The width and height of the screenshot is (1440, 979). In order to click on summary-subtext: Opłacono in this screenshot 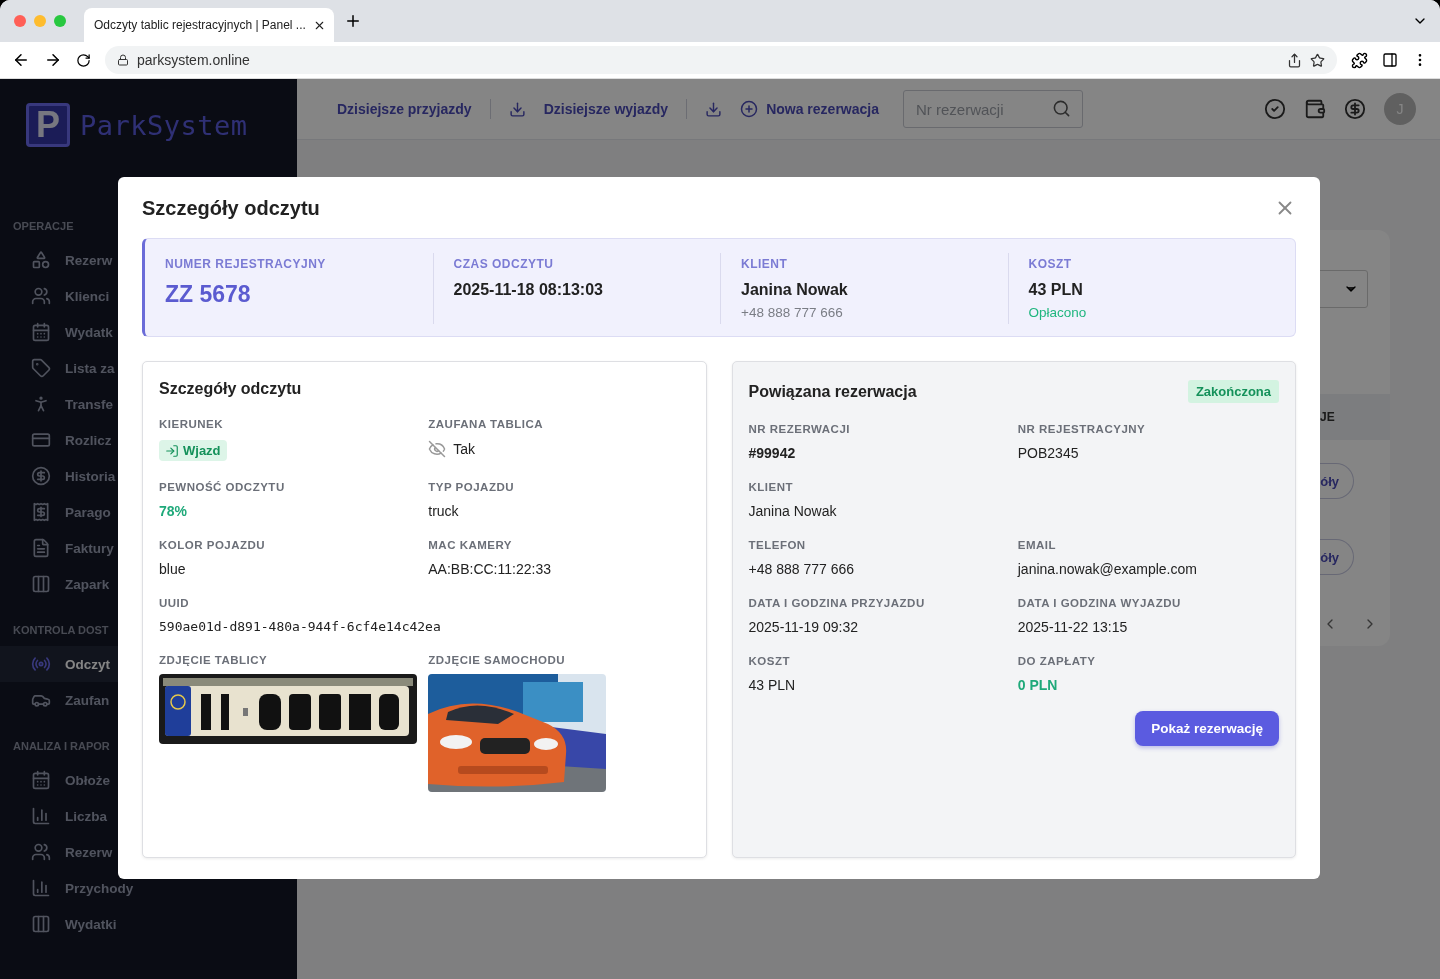, I will do `click(1057, 312)`.